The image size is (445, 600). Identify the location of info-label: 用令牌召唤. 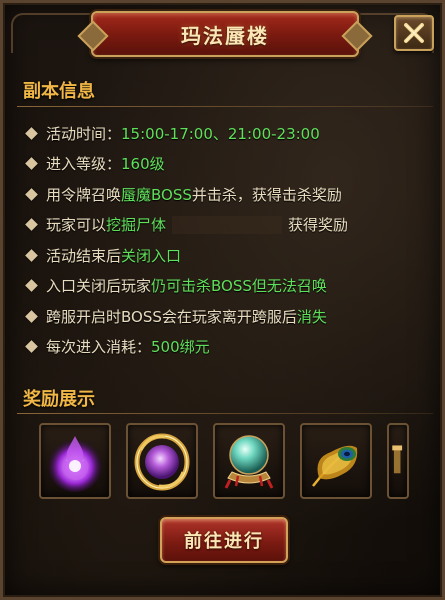
(84, 194).